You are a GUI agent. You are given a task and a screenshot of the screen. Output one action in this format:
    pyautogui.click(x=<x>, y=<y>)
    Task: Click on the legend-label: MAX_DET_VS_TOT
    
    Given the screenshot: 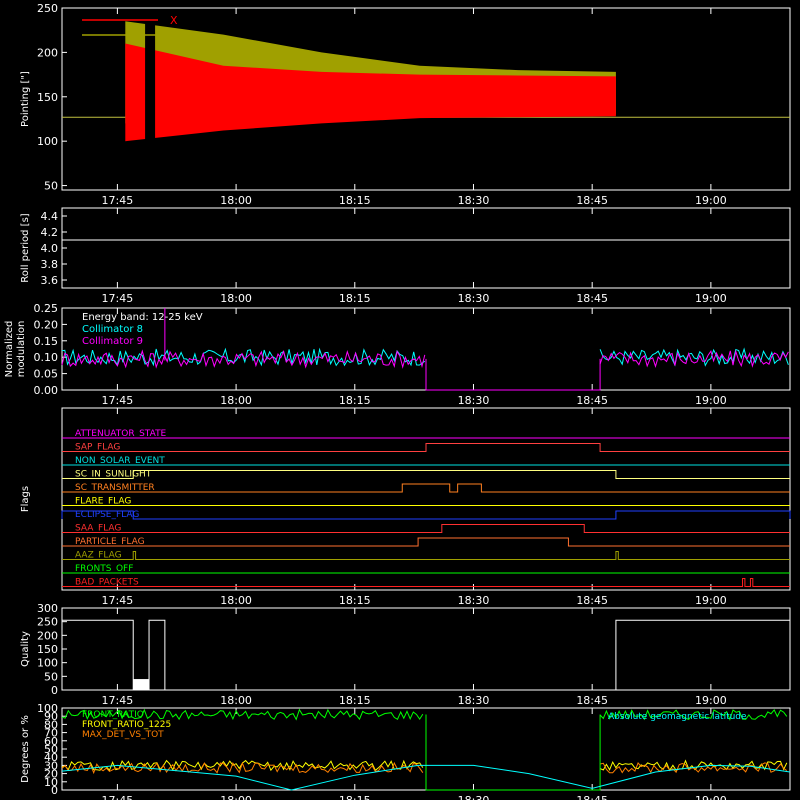 What is the action you would take?
    pyautogui.click(x=123, y=735)
    